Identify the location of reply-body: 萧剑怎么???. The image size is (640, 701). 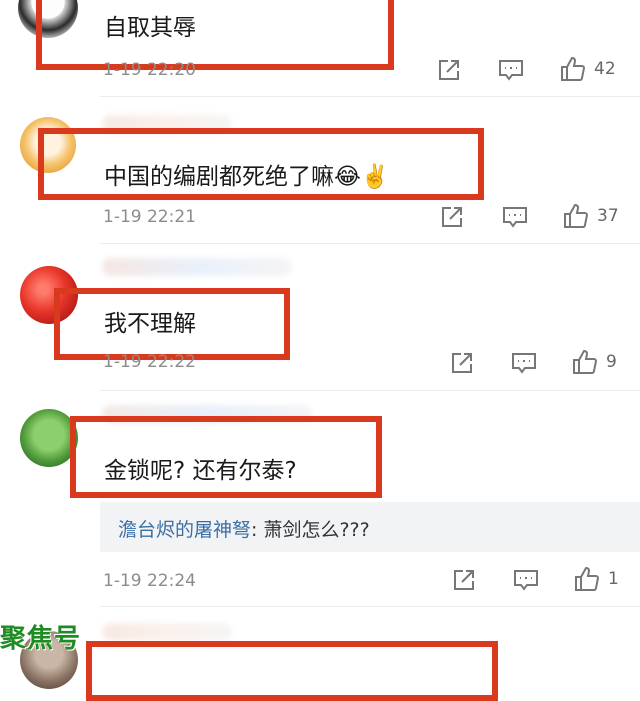
(316, 530).